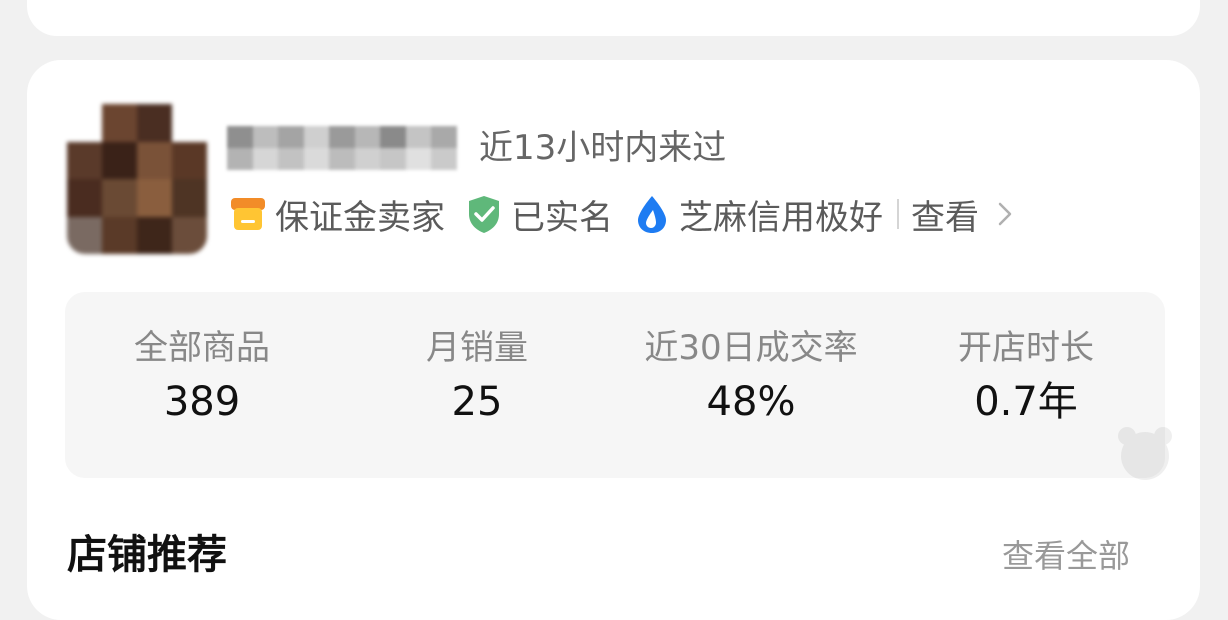  I want to click on store-icon, so click(248, 214).